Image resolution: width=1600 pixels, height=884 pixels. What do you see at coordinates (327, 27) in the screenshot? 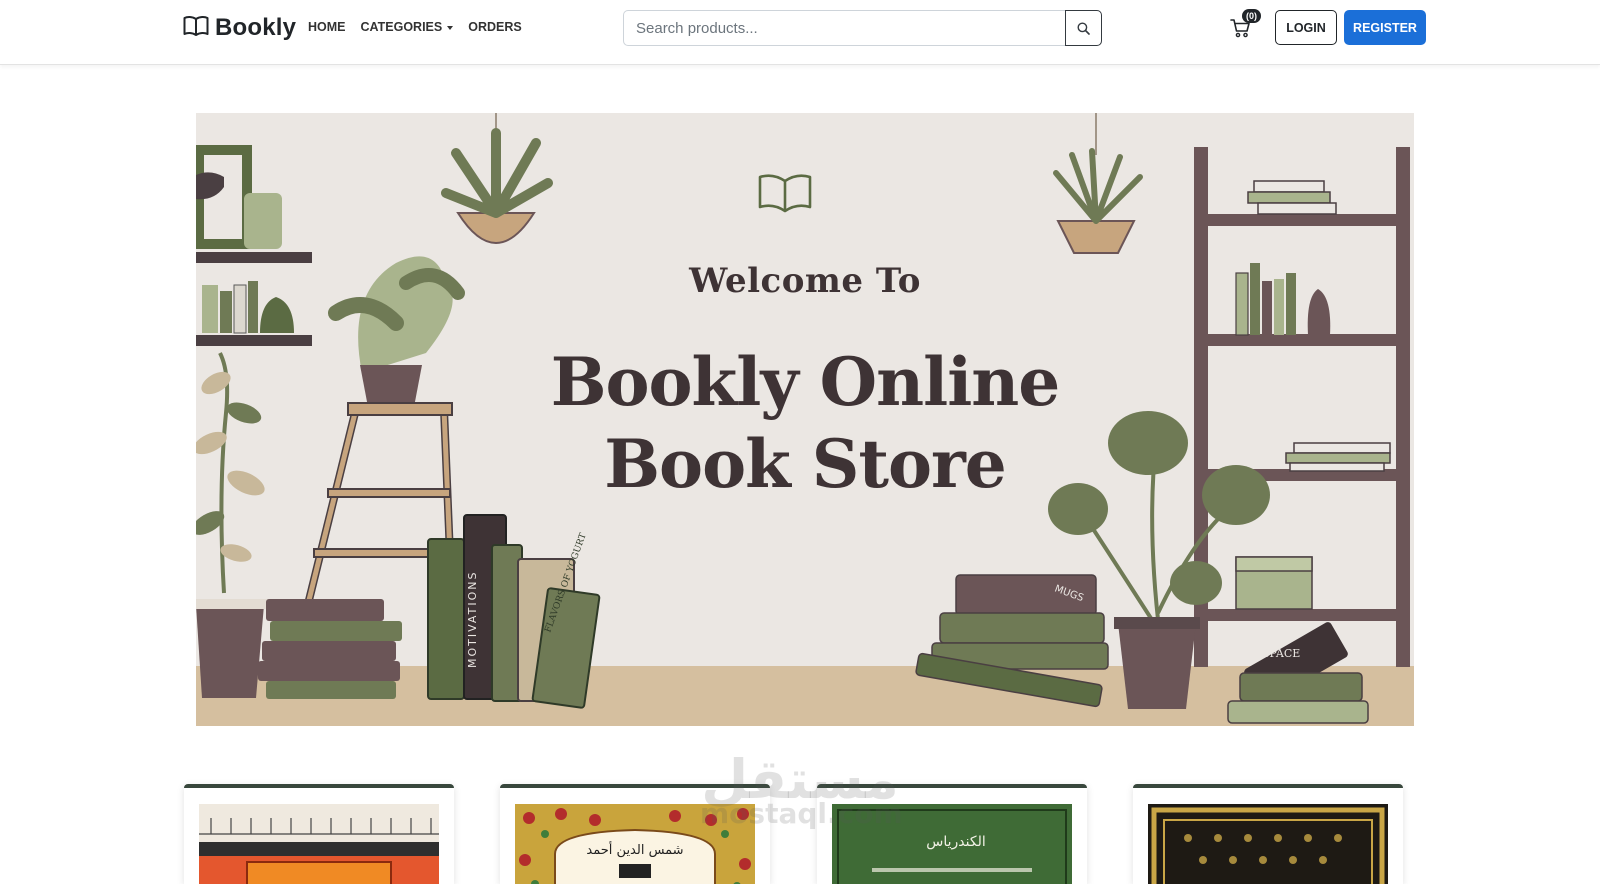
I see `nav-home-link: HOME` at bounding box center [327, 27].